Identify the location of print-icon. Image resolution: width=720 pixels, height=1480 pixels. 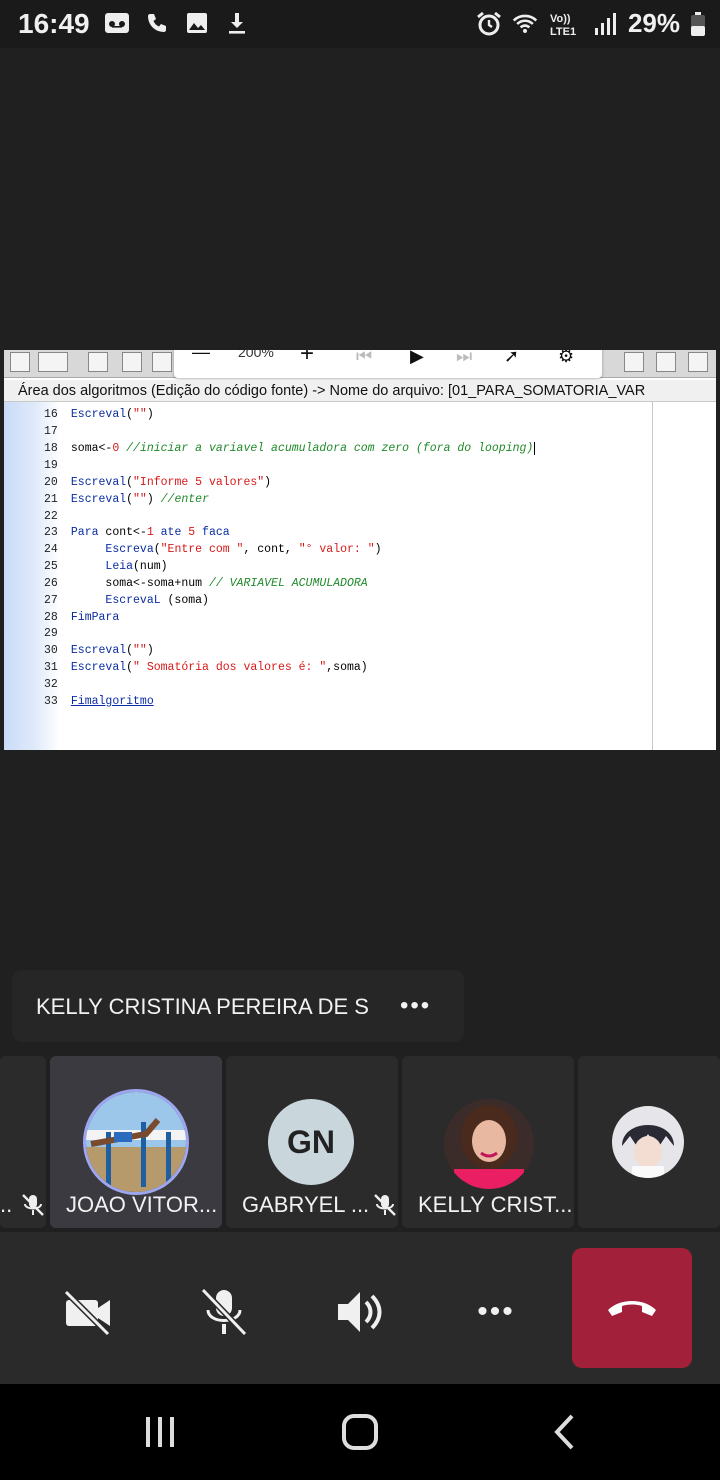
(132, 362).